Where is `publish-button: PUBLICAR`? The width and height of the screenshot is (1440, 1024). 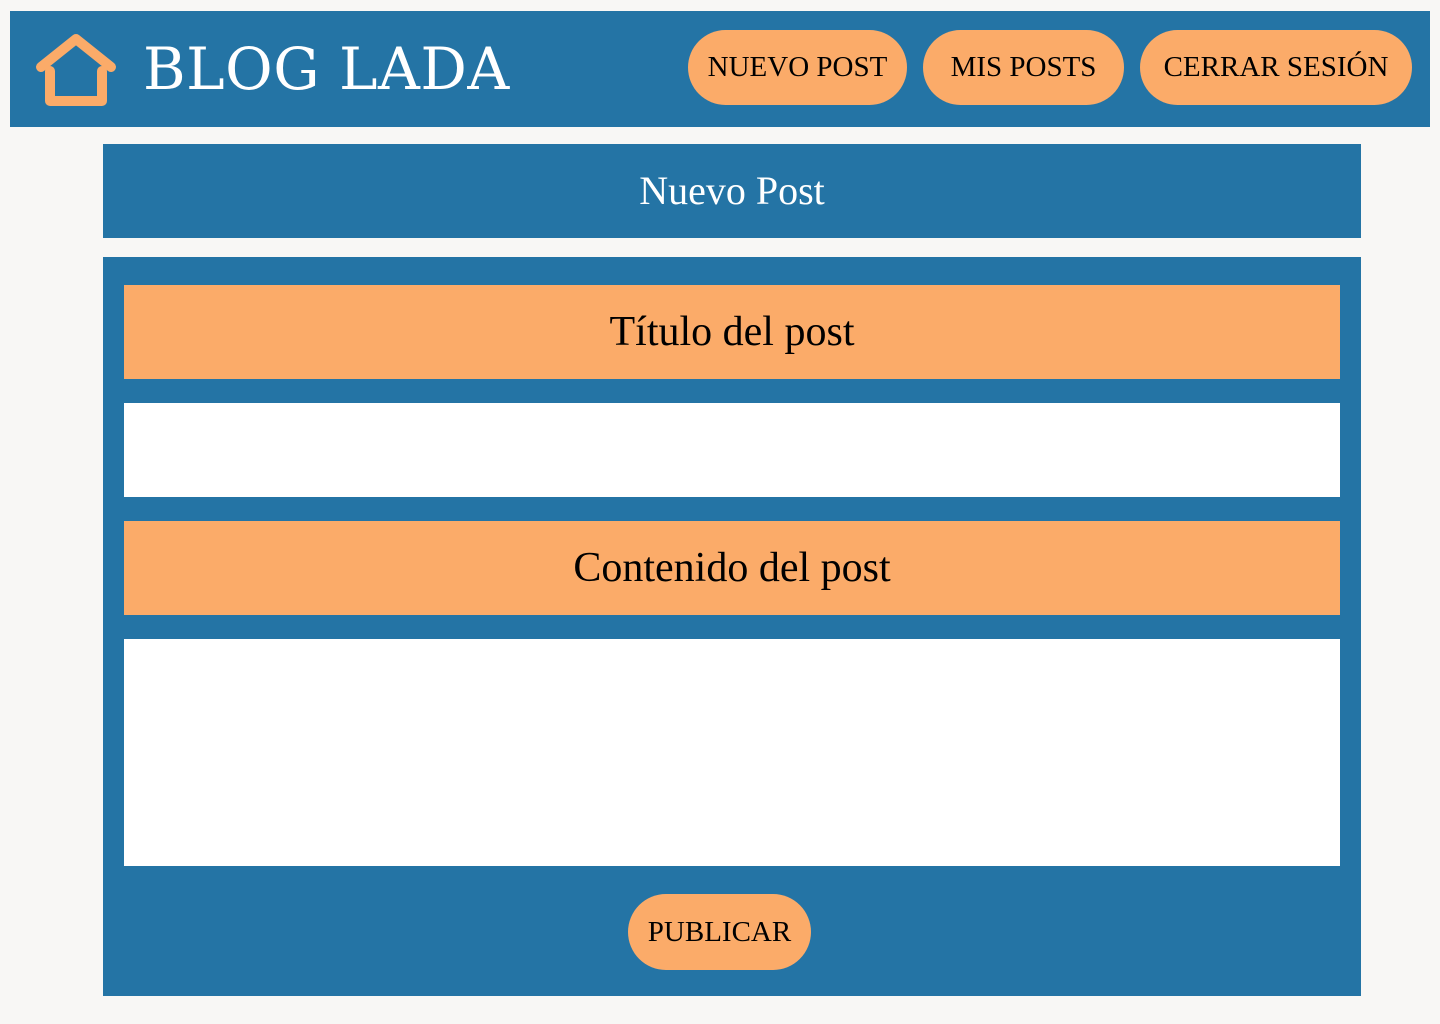
publish-button: PUBLICAR is located at coordinates (719, 932).